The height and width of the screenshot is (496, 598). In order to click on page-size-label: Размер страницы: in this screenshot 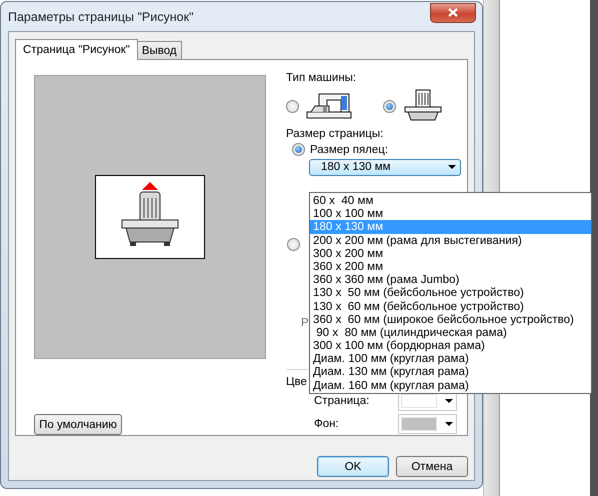, I will do `click(335, 134)`.